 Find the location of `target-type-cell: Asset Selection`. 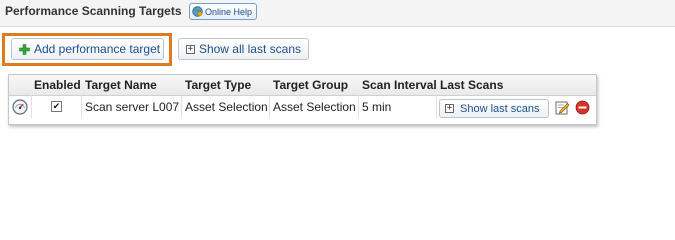

target-type-cell: Asset Selection is located at coordinates (226, 106).